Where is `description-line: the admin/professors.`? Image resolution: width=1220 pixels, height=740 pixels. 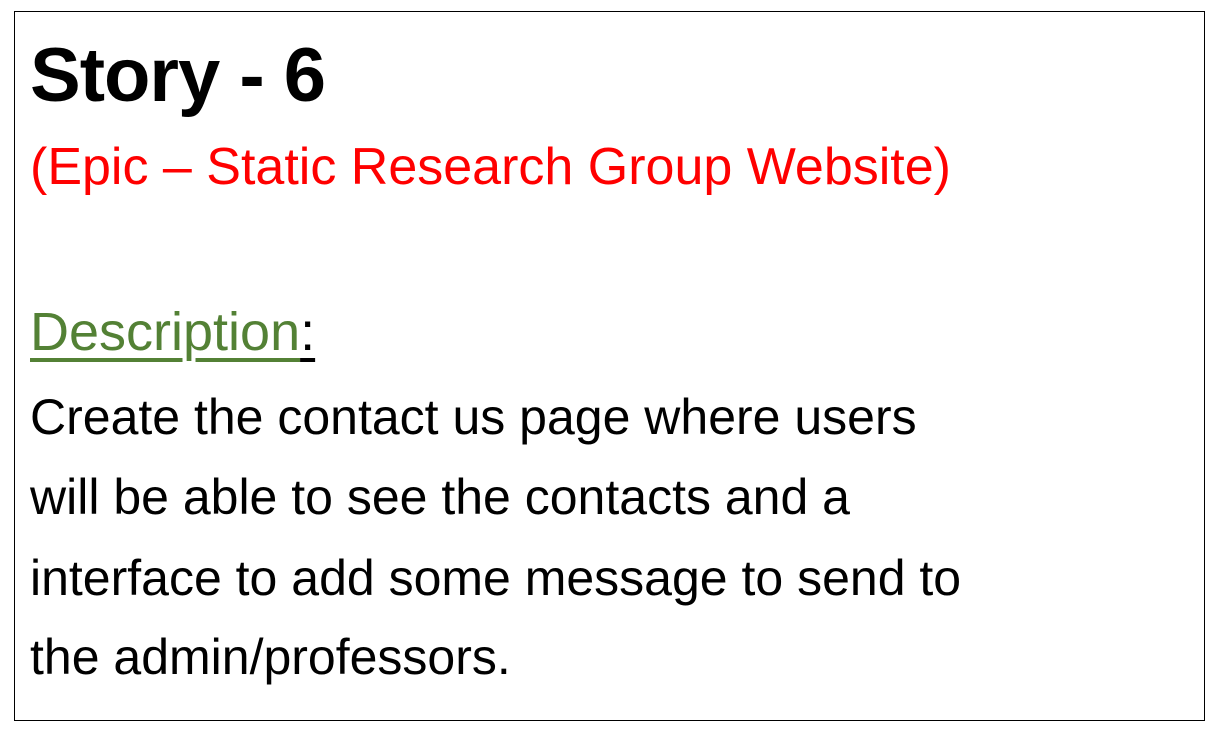 description-line: the admin/professors. is located at coordinates (270, 657).